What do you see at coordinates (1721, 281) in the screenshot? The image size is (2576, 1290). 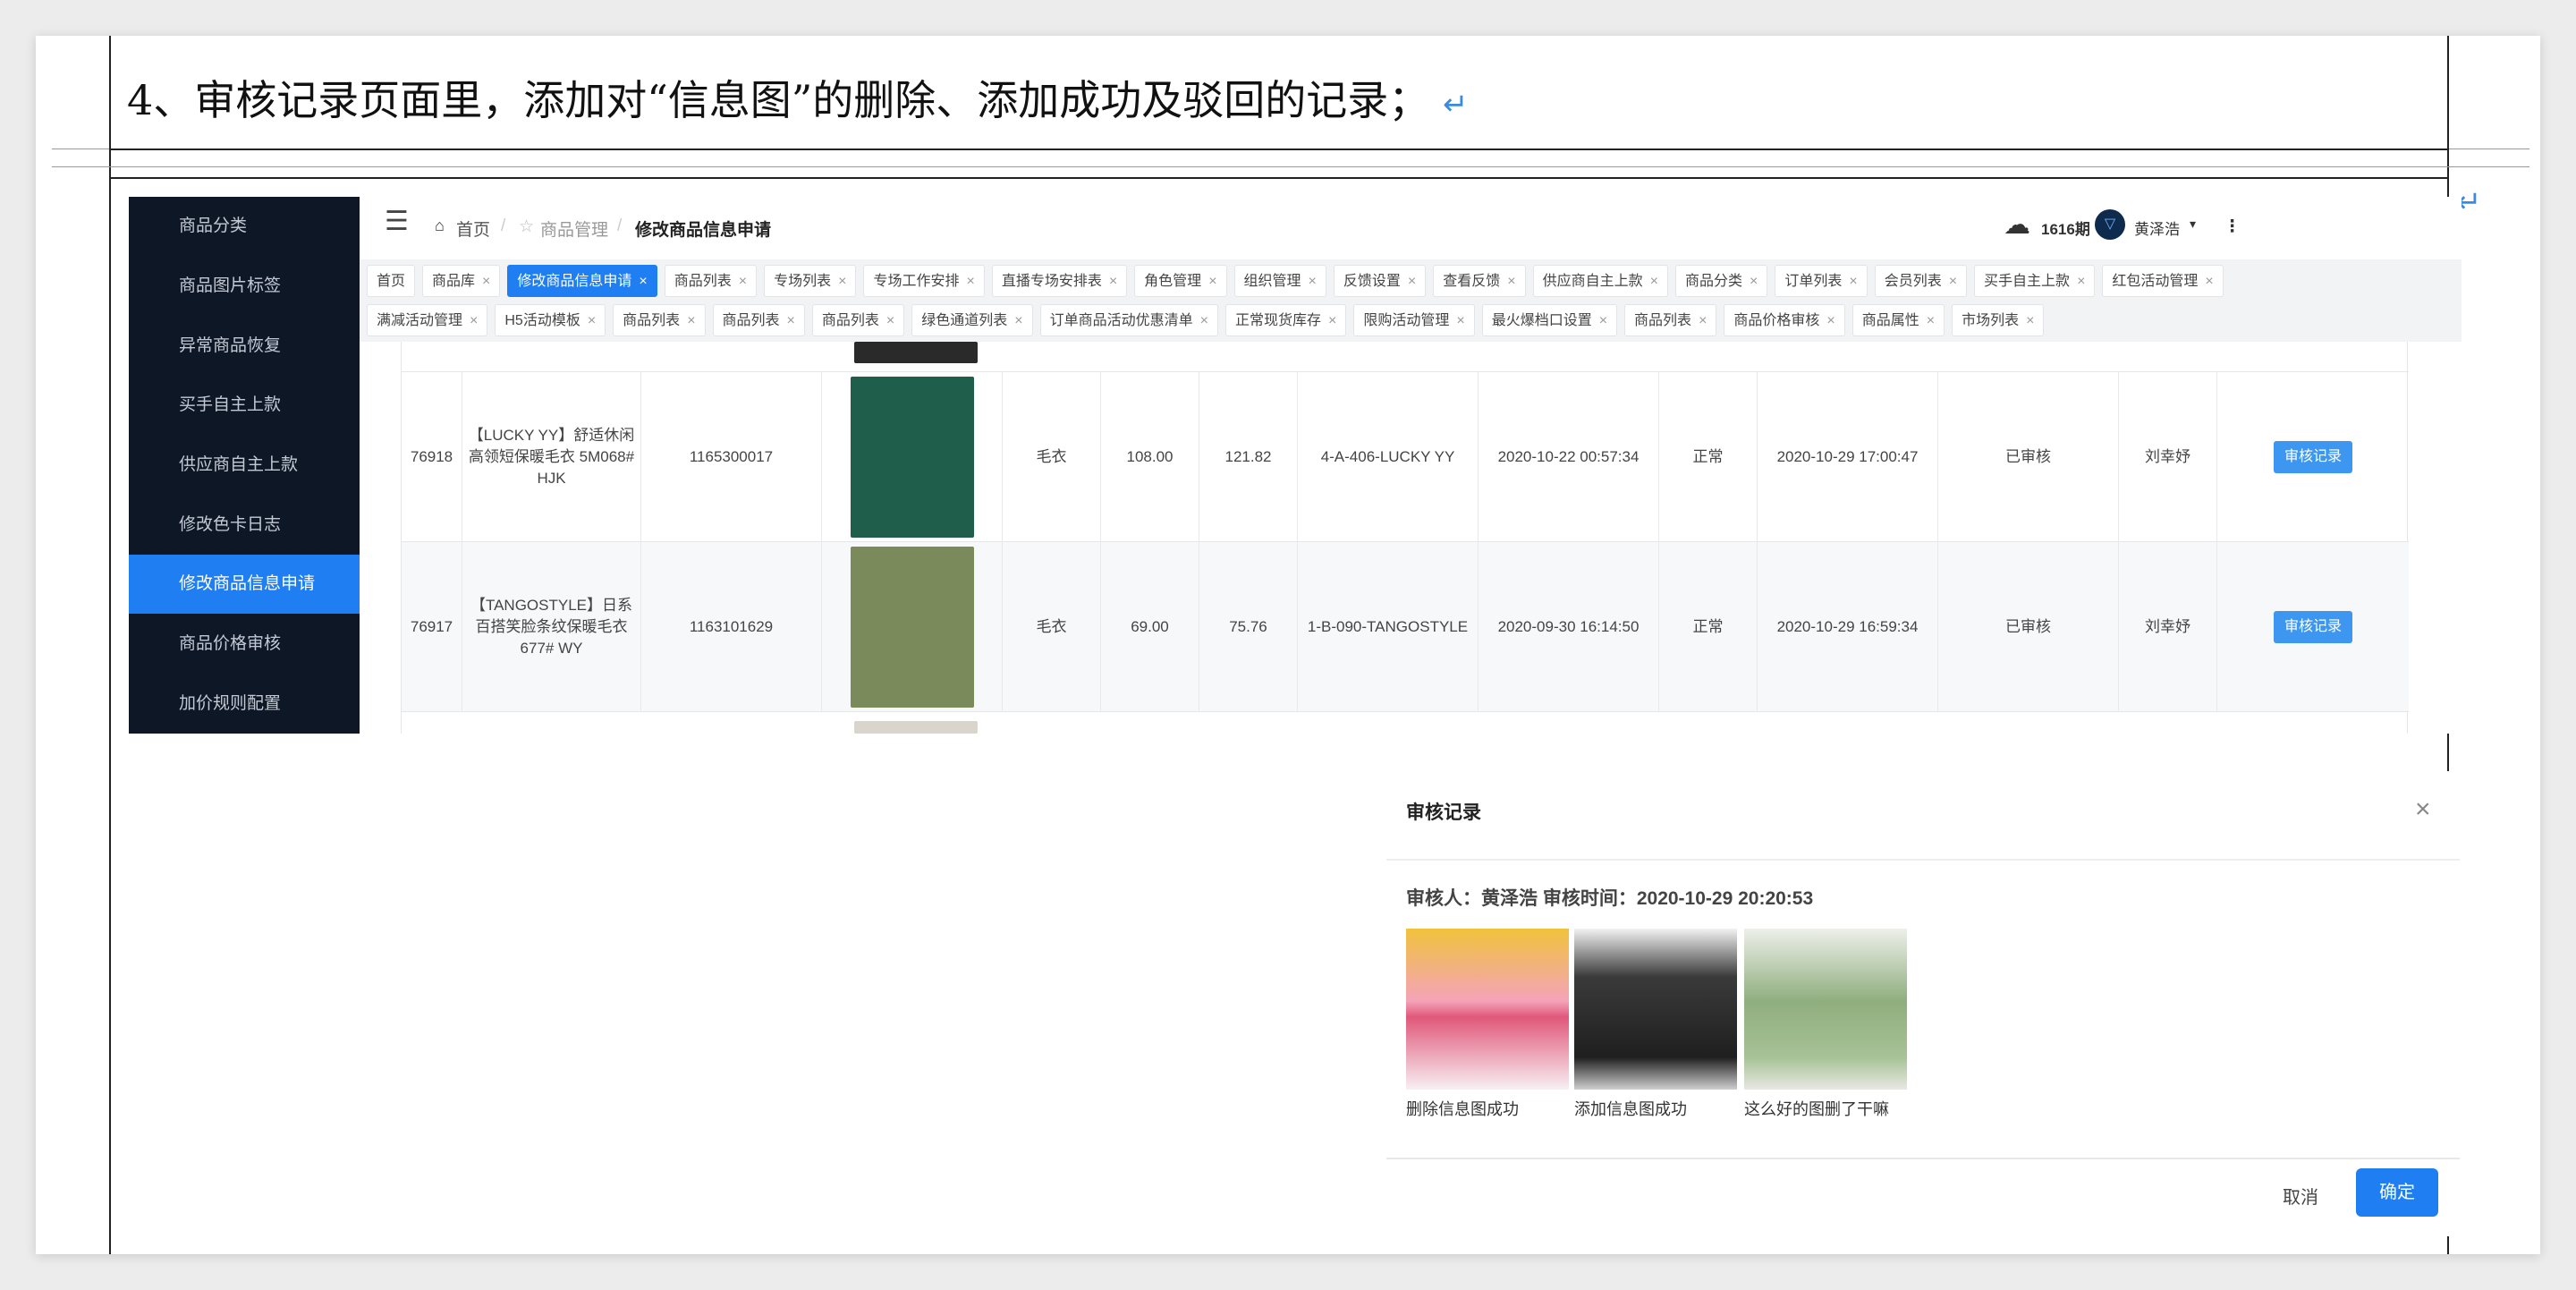 I see `tab-tag: 商品分类 ×` at bounding box center [1721, 281].